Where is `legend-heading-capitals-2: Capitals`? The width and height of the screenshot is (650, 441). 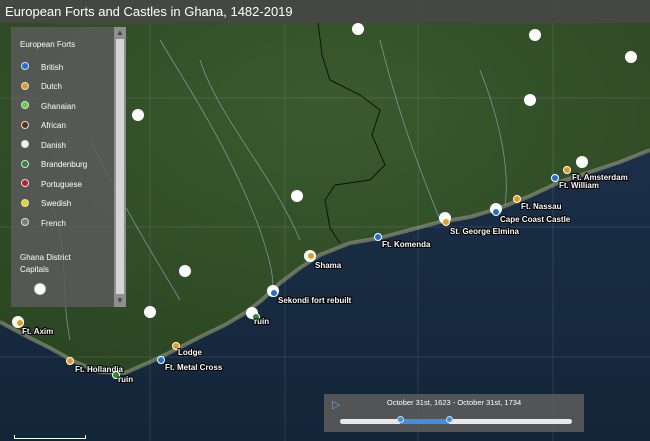 legend-heading-capitals-2: Capitals is located at coordinates (34, 269).